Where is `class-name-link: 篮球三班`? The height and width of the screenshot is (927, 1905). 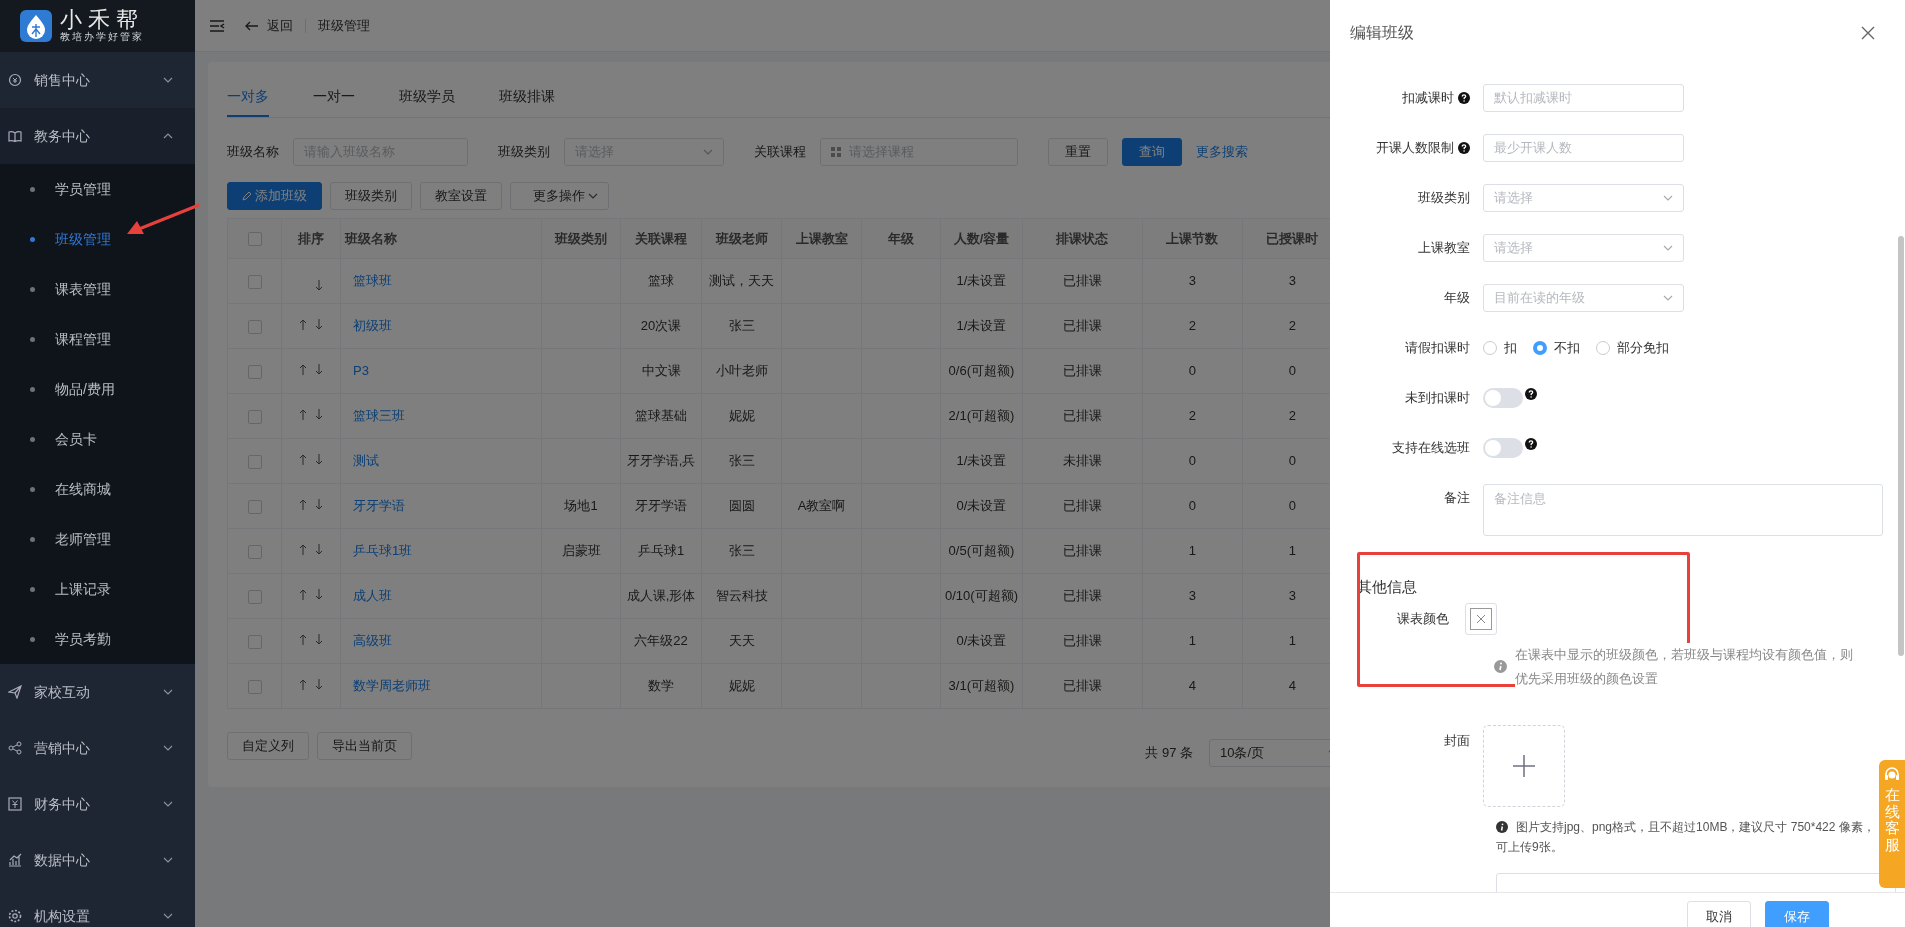 class-name-link: 篮球三班 is located at coordinates (379, 416).